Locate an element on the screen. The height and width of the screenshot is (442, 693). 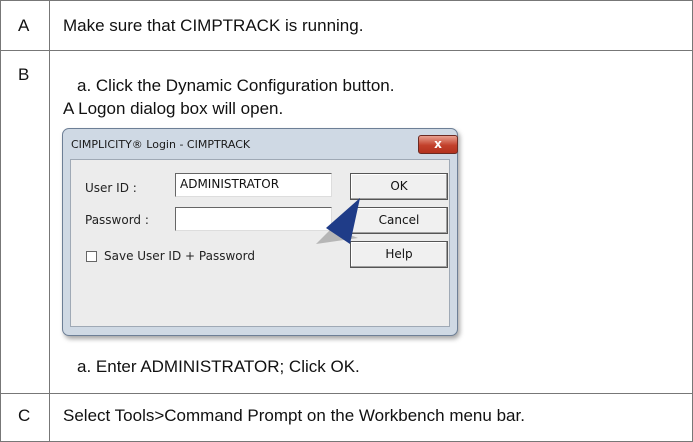
user-id-input: ADMINISTRATOR is located at coordinates (253, 185).